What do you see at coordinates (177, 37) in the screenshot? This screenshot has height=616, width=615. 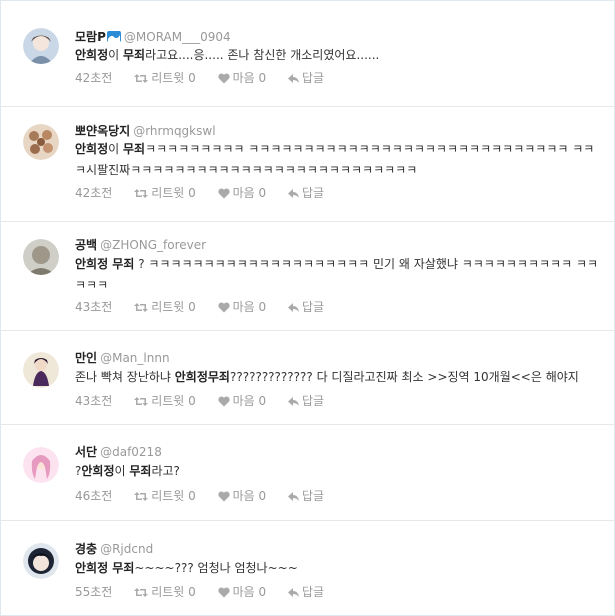 I see `user-handle: @MORAM___0904` at bounding box center [177, 37].